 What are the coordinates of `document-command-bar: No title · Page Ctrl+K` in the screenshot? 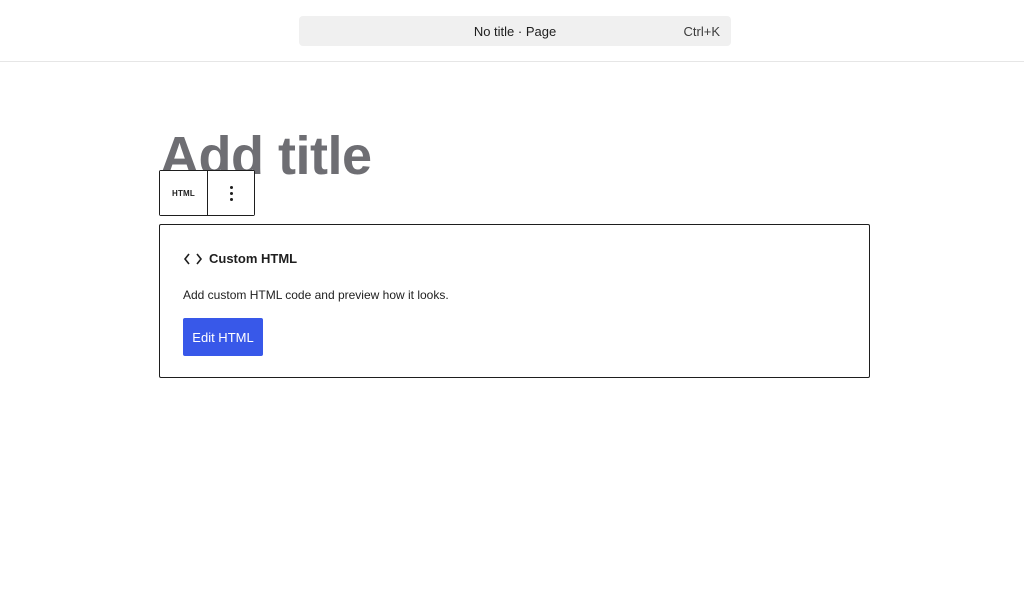 It's located at (515, 31).